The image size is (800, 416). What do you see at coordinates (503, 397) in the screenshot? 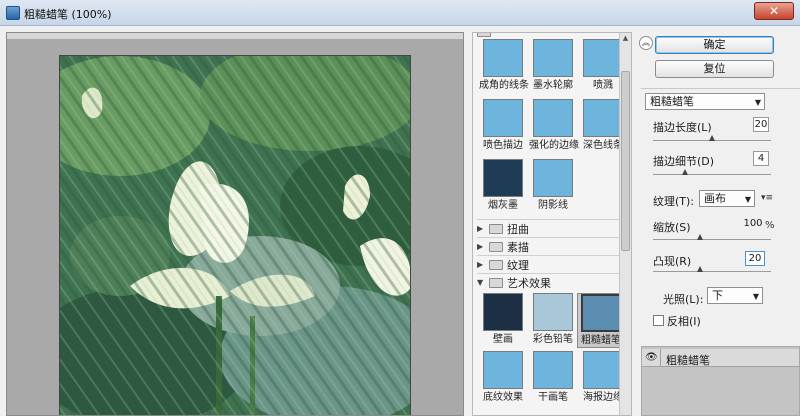
I see `thumb-label: 底纹效果` at bounding box center [503, 397].